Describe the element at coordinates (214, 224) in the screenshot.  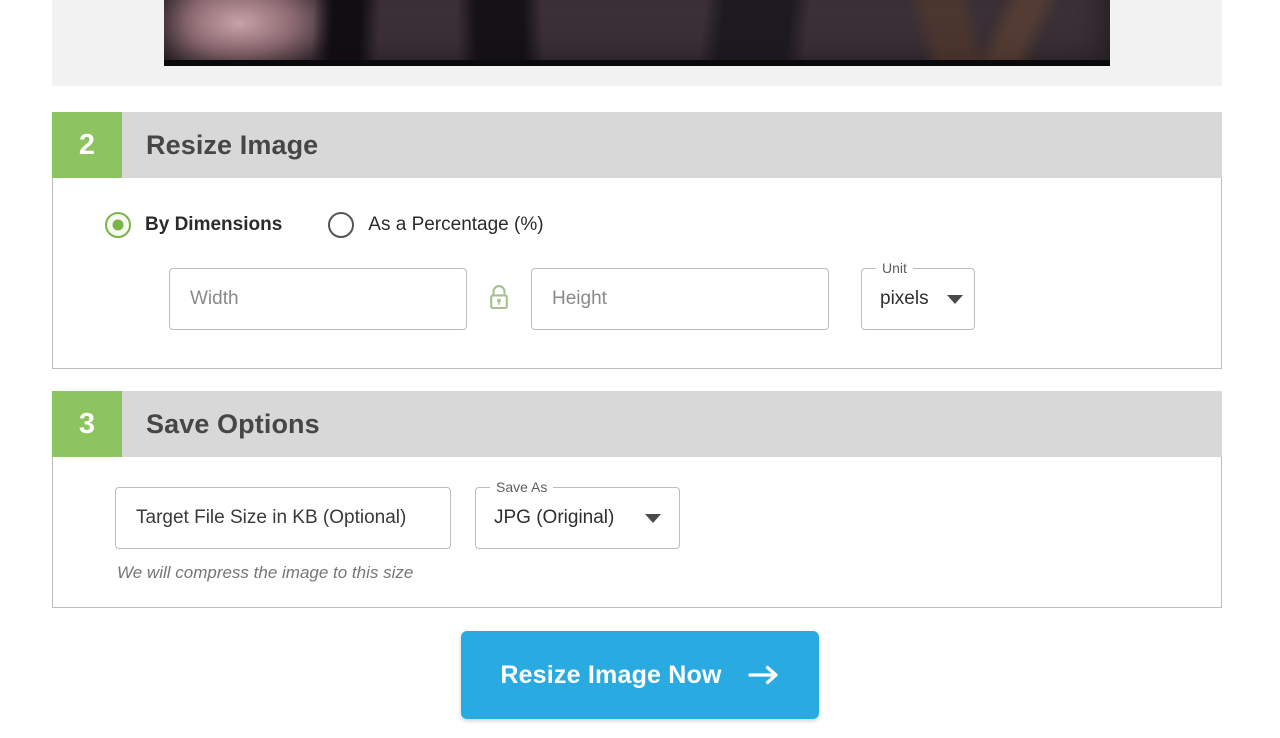
I see `radio-label-by-dimensions: By Dimensions` at that location.